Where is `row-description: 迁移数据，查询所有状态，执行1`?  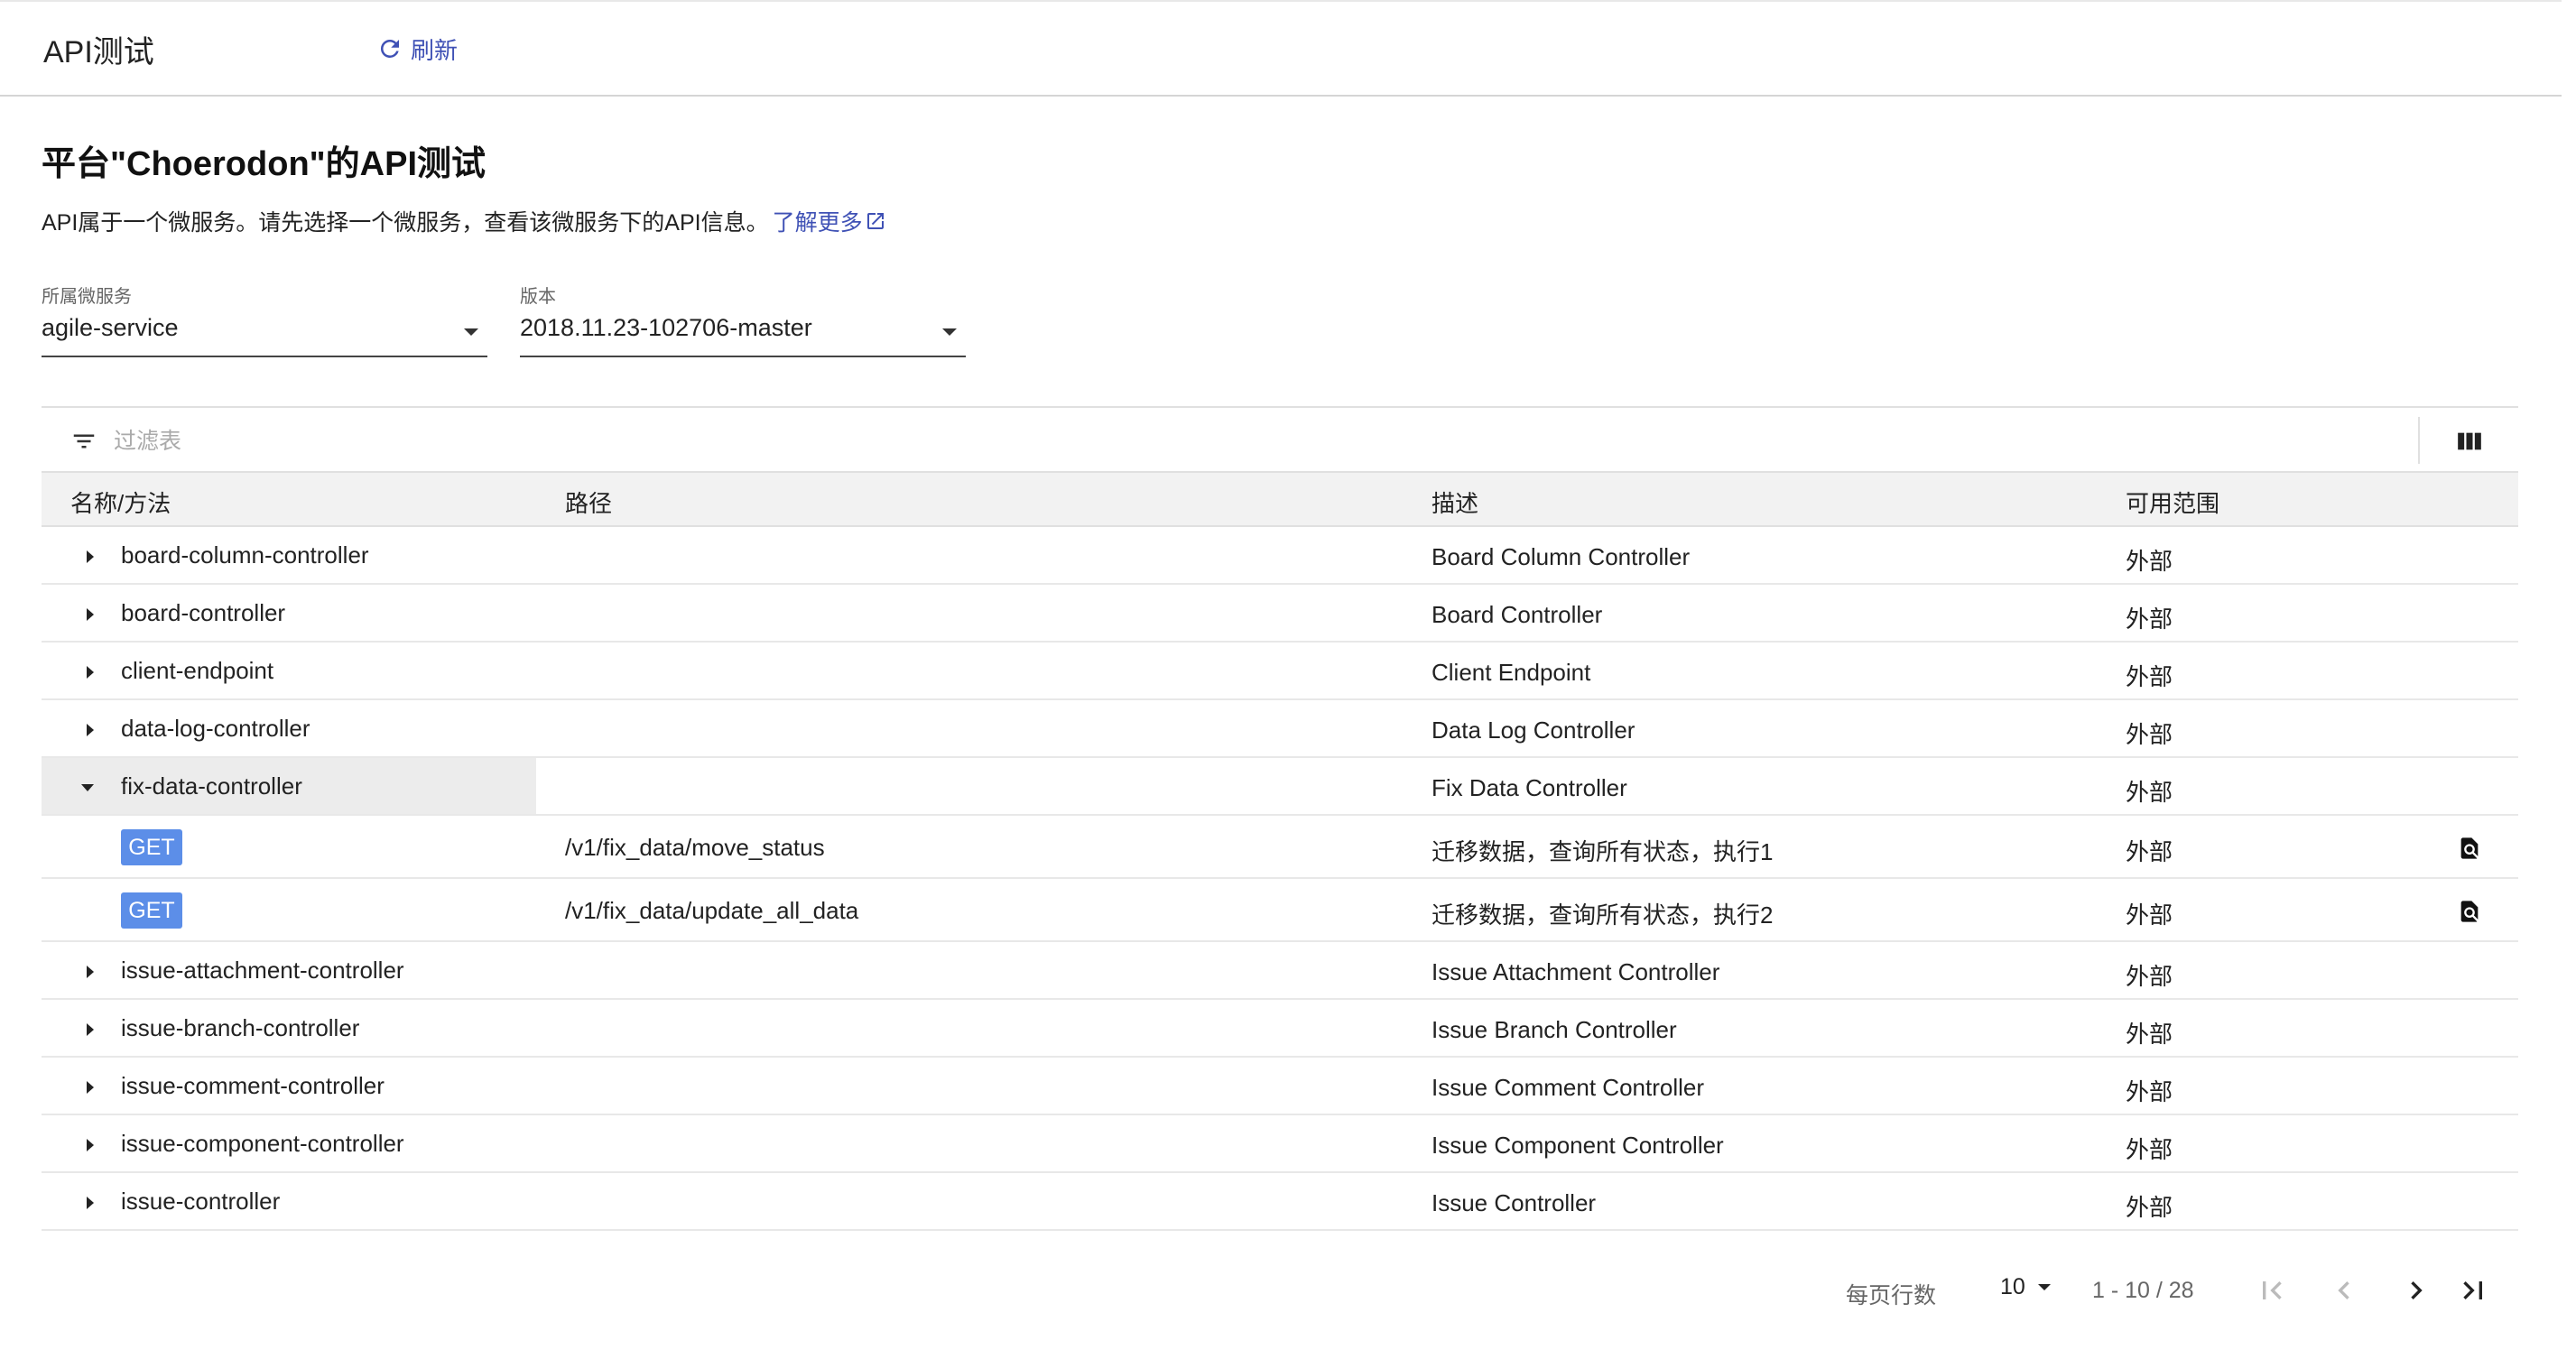 row-description: 迁移数据，查询所有状态，执行1 is located at coordinates (1603, 852).